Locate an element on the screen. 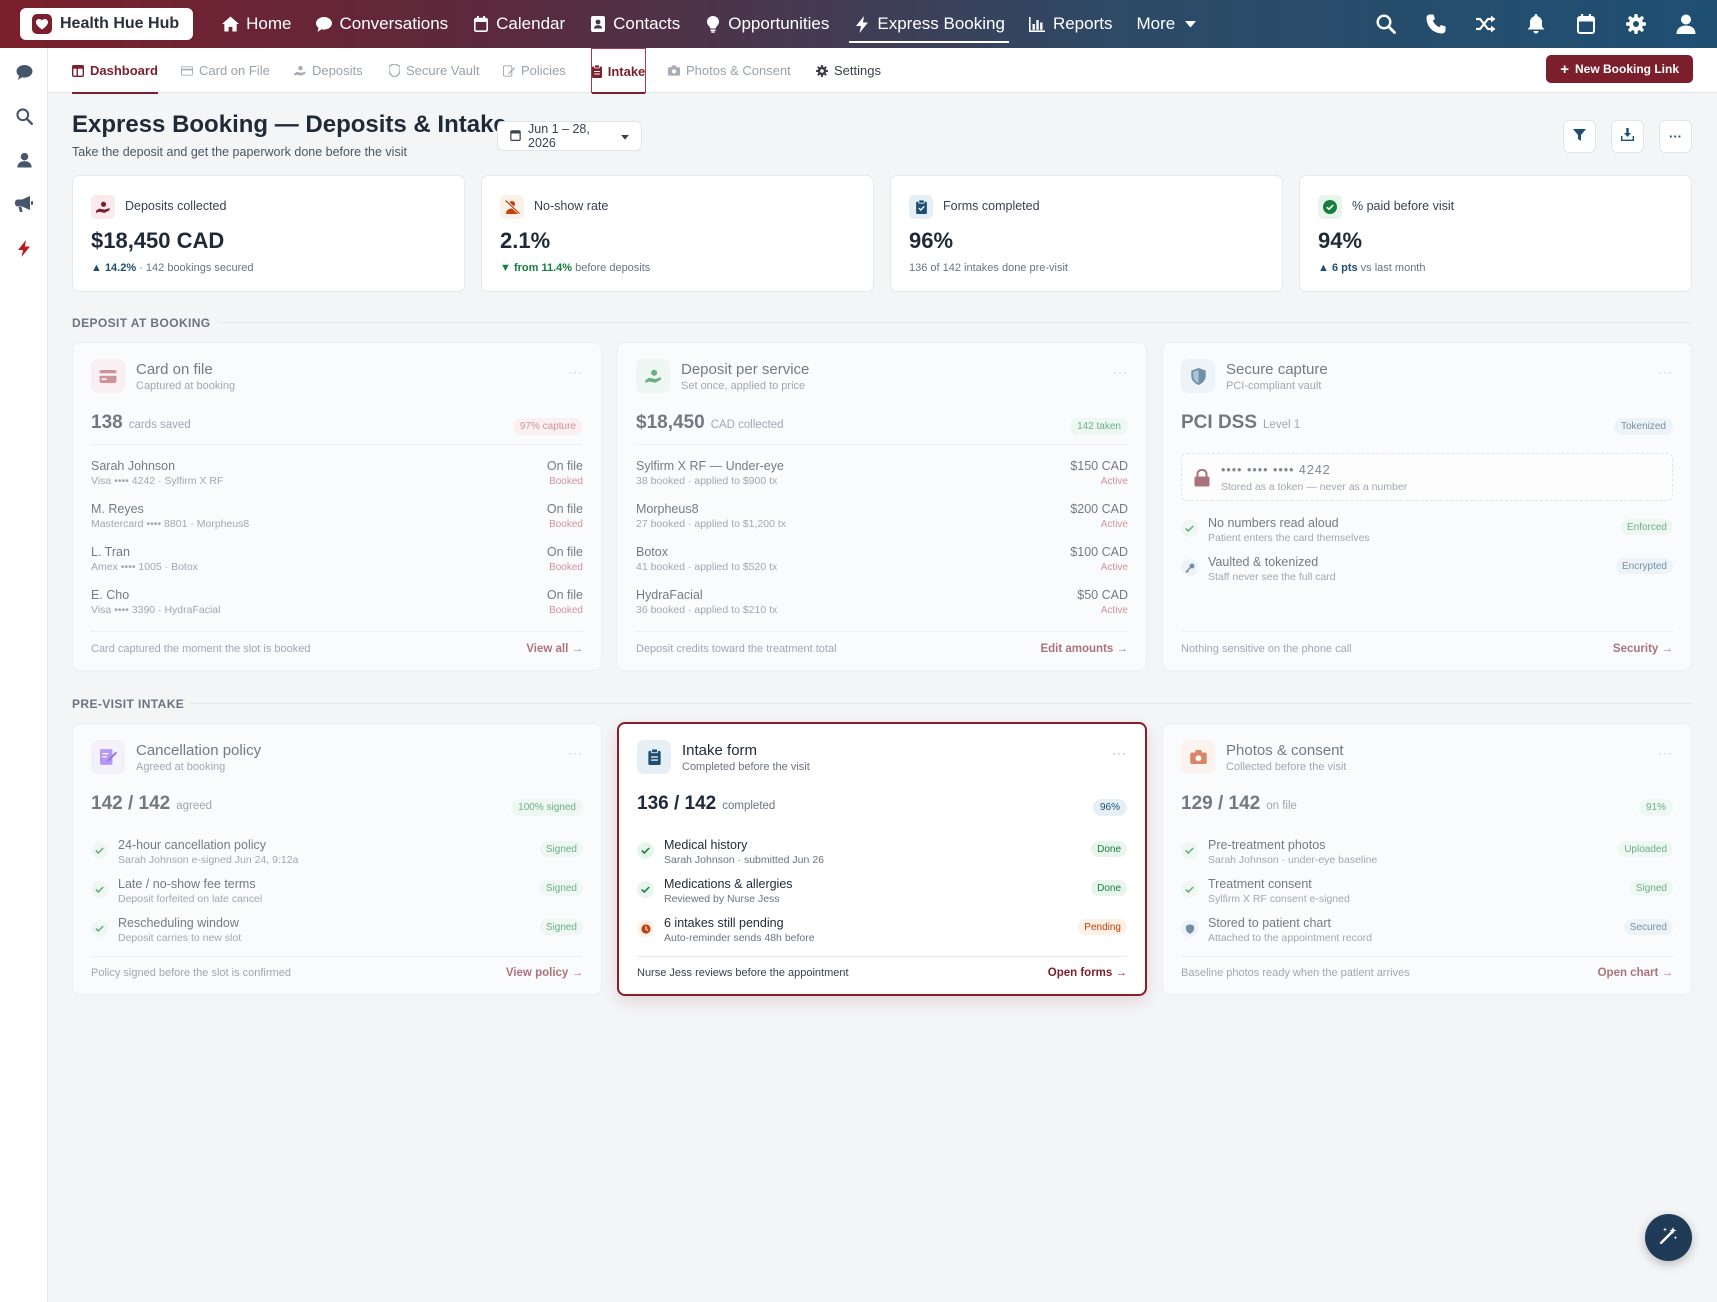  kpi-label: No-show rate is located at coordinates (571, 206).